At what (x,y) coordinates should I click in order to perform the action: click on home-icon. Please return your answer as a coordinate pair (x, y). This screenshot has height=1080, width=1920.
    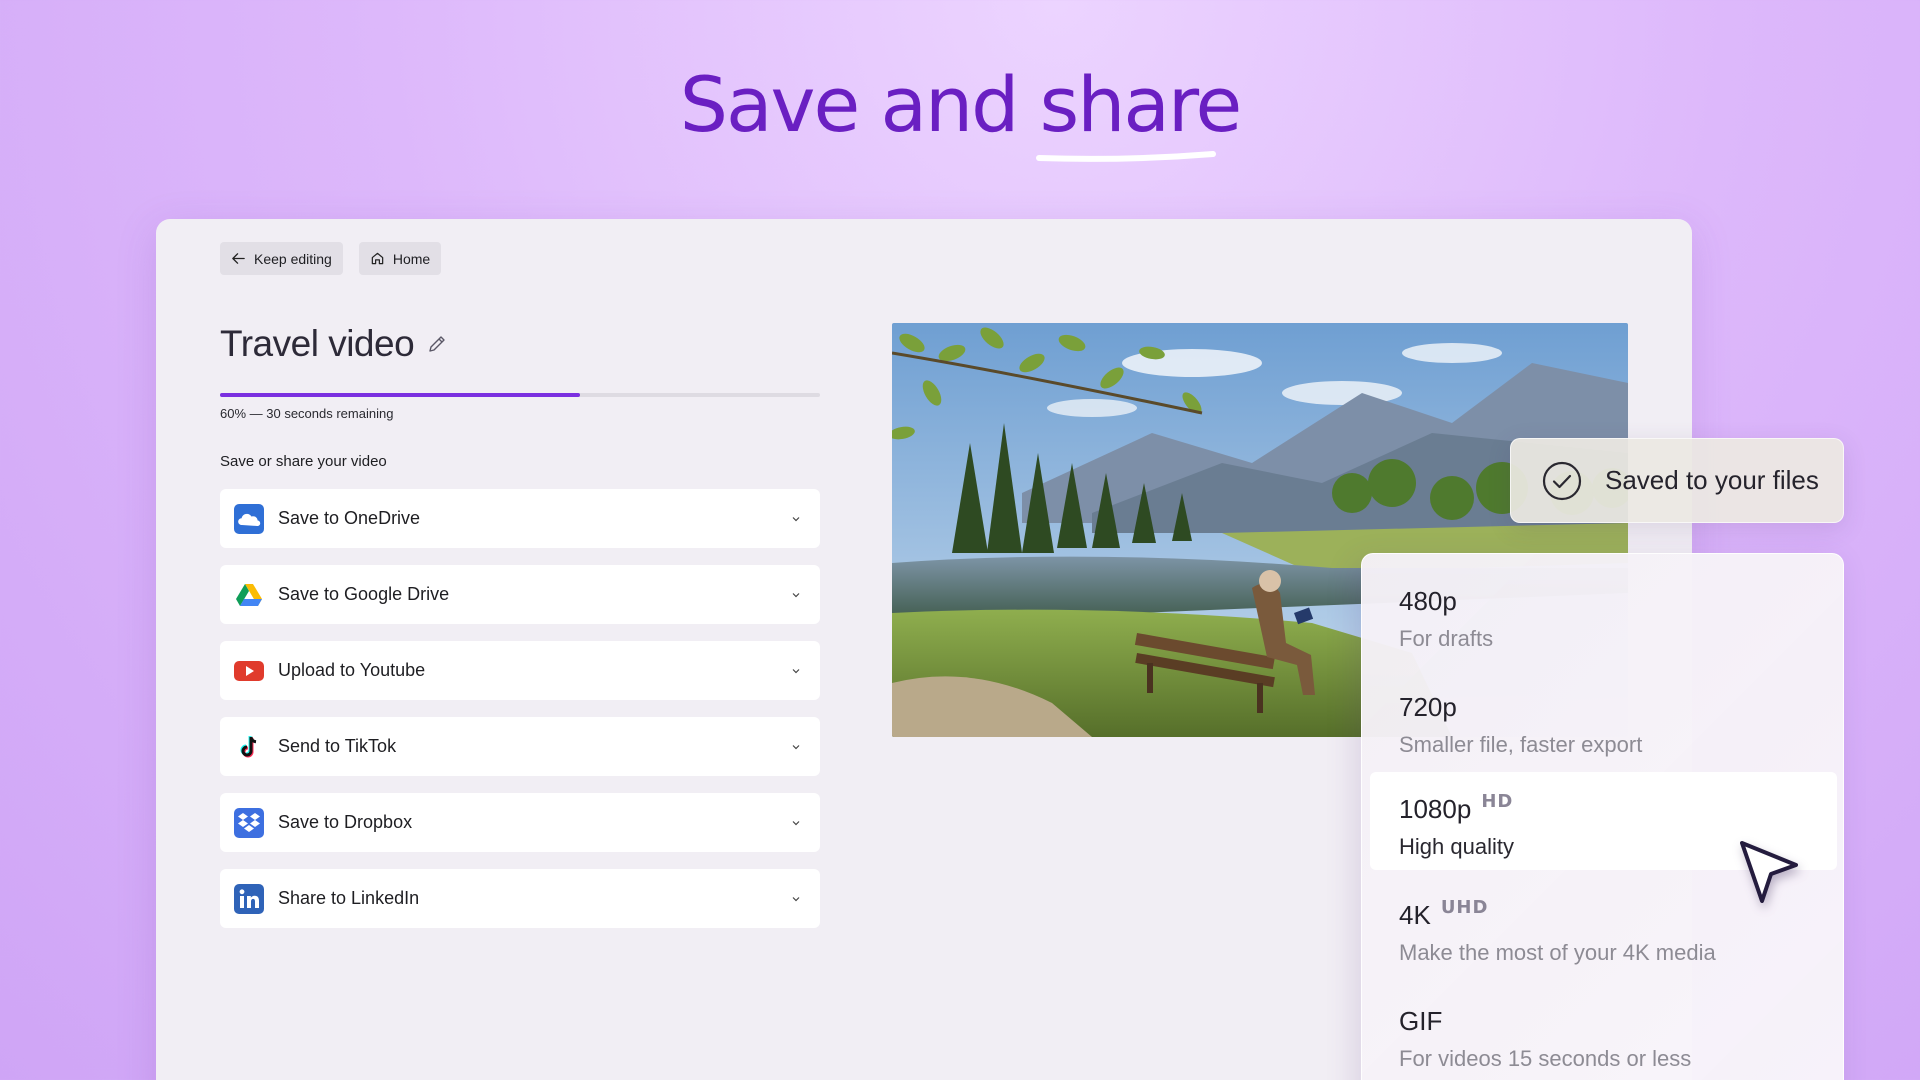
    Looking at the image, I should click on (377, 258).